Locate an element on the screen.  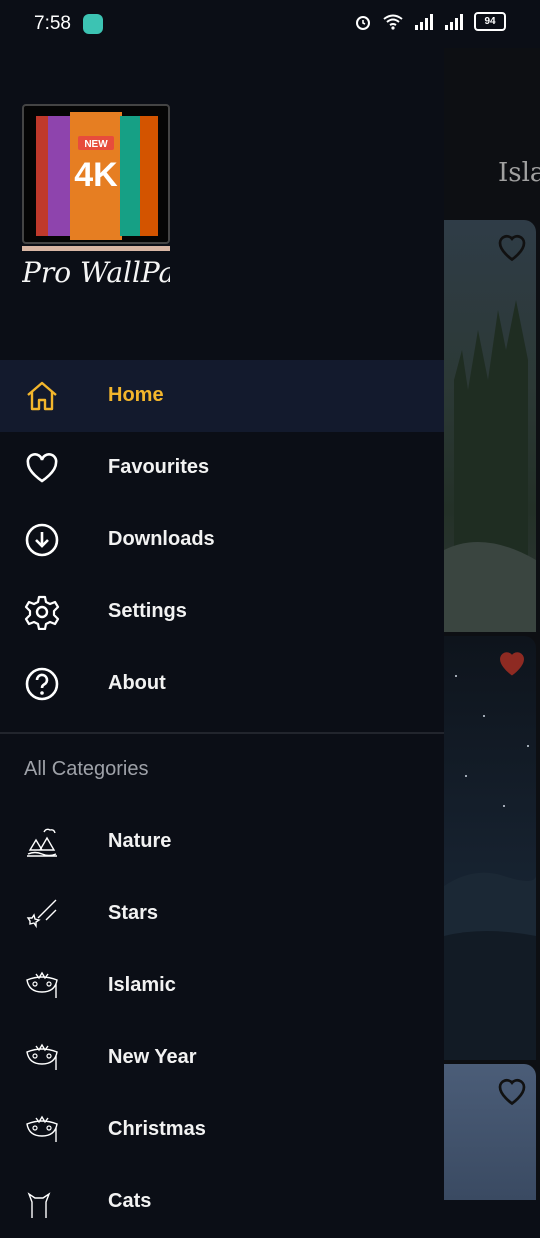
category-label-christmas: Christmas is located at coordinates (157, 1129).